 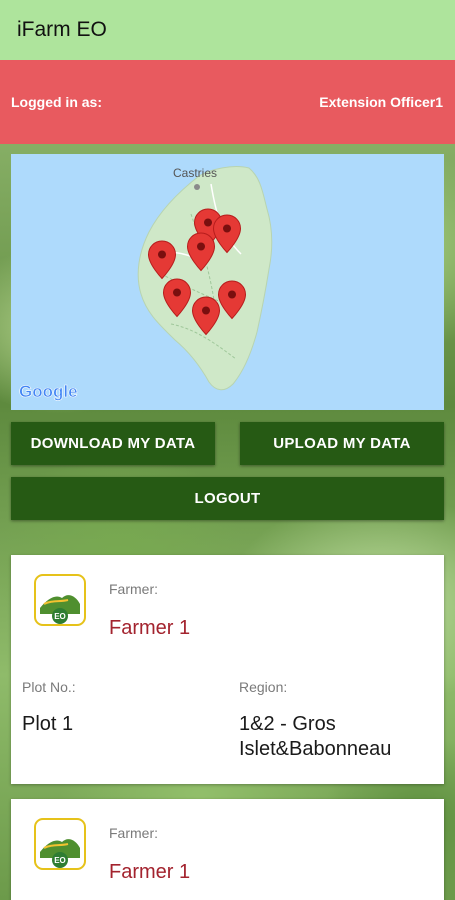 I want to click on region-label: Region:, so click(x=263, y=687).